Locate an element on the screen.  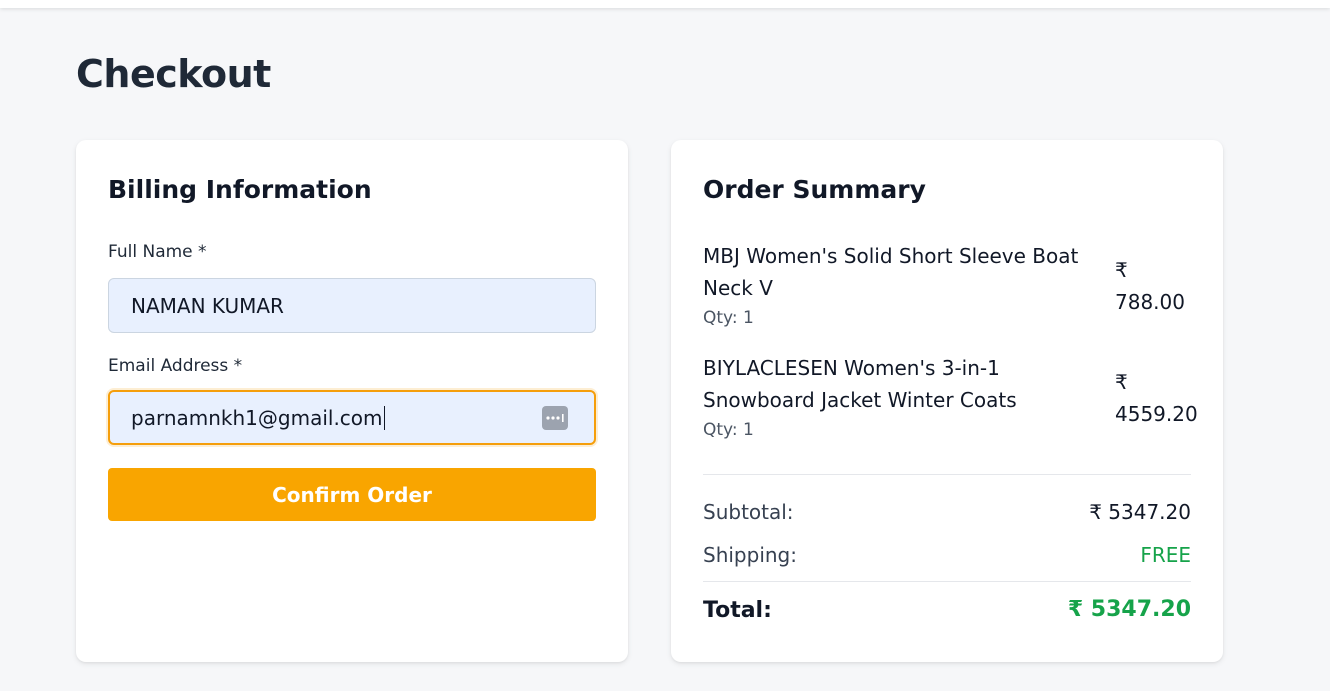
full-name-input: NAMAN KUMAR is located at coordinates (352, 305).